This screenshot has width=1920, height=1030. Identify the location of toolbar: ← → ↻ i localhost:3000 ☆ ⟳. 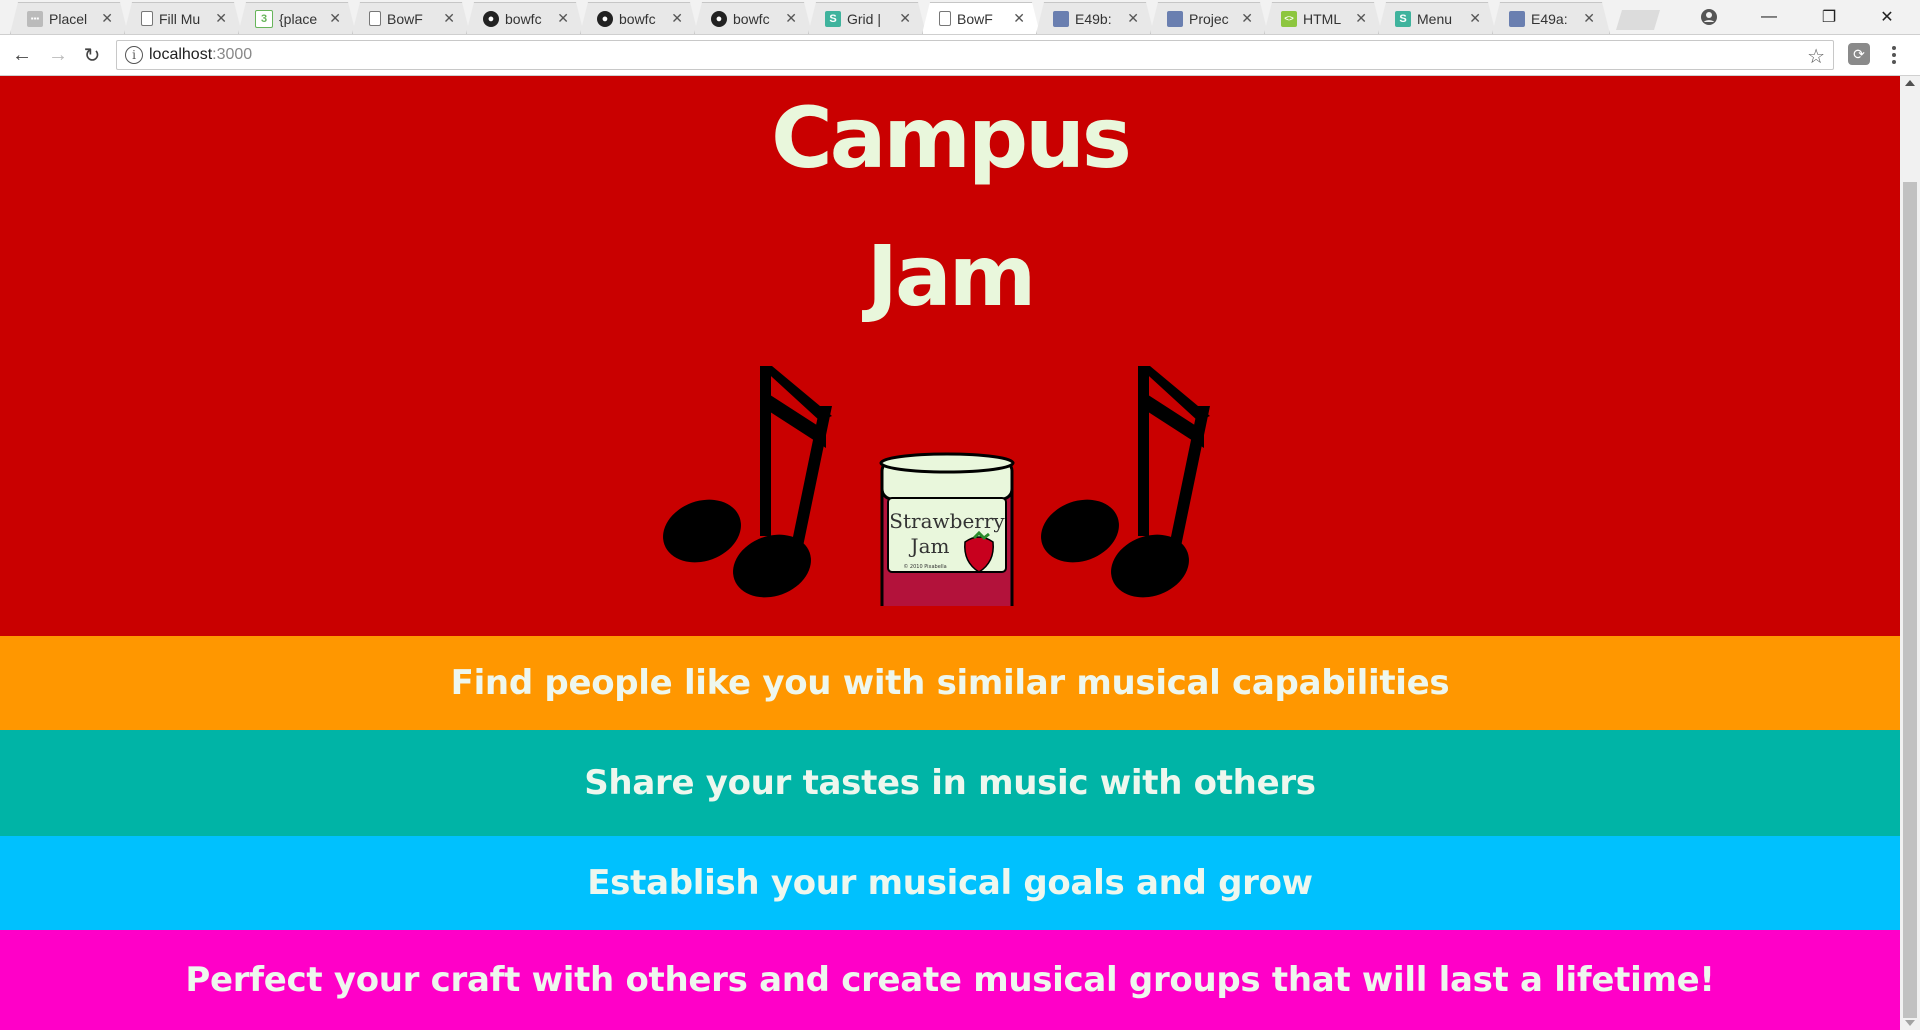
(960, 55).